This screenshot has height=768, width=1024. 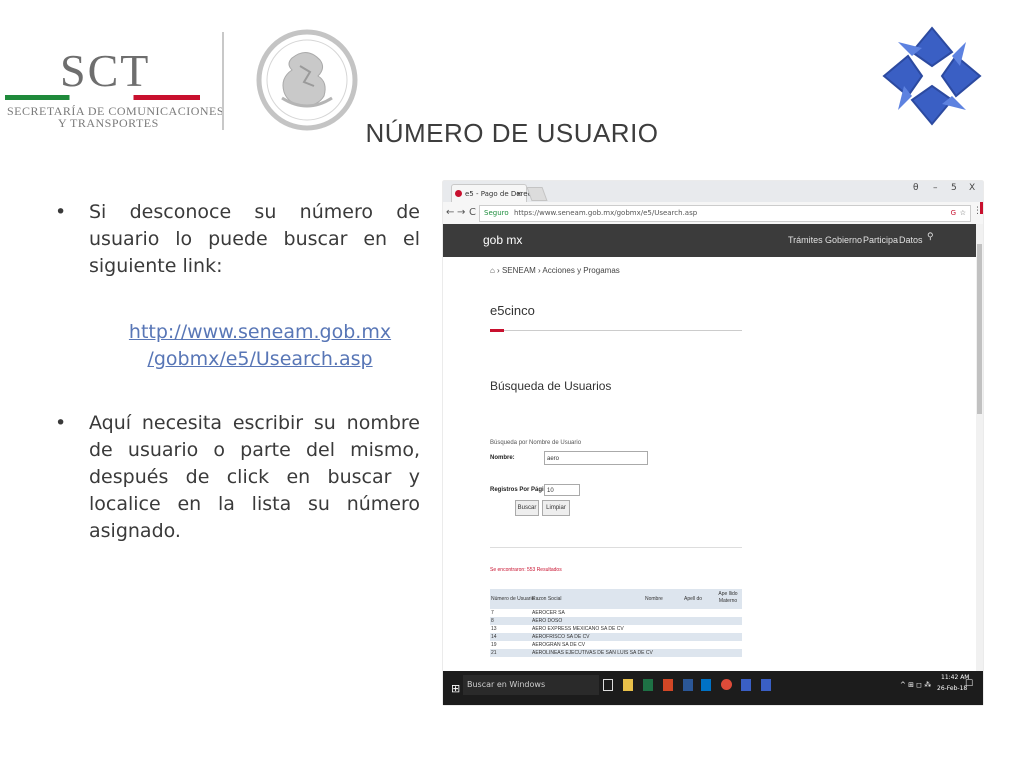 What do you see at coordinates (628, 685) in the screenshot?
I see `file-explorer-icon` at bounding box center [628, 685].